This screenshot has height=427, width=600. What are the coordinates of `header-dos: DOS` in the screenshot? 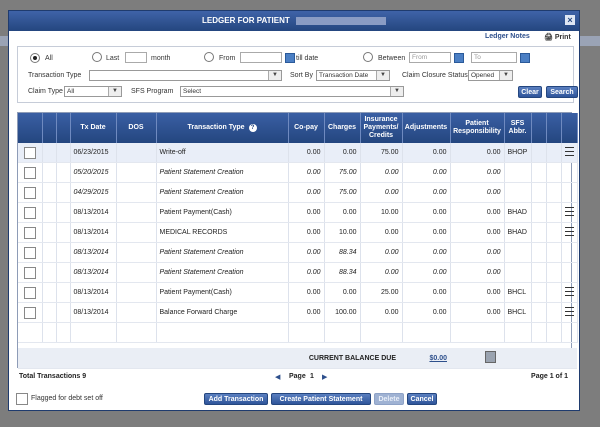 It's located at (136, 128).